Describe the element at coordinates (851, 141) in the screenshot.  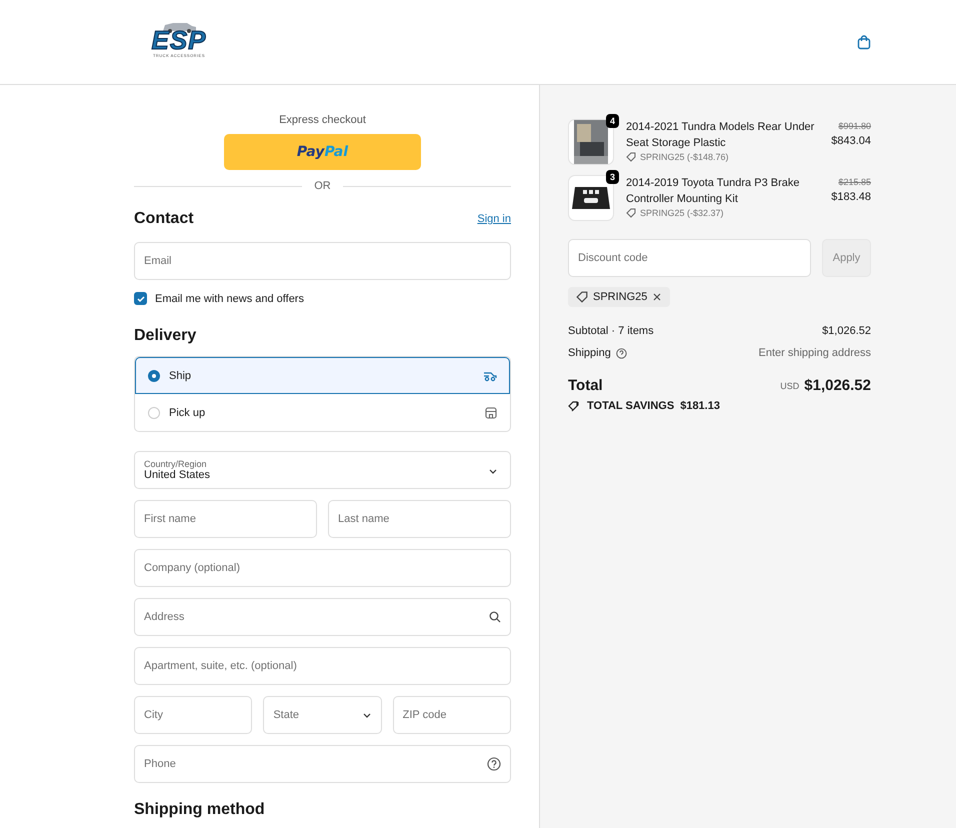
I see `price: $843.04` at that location.